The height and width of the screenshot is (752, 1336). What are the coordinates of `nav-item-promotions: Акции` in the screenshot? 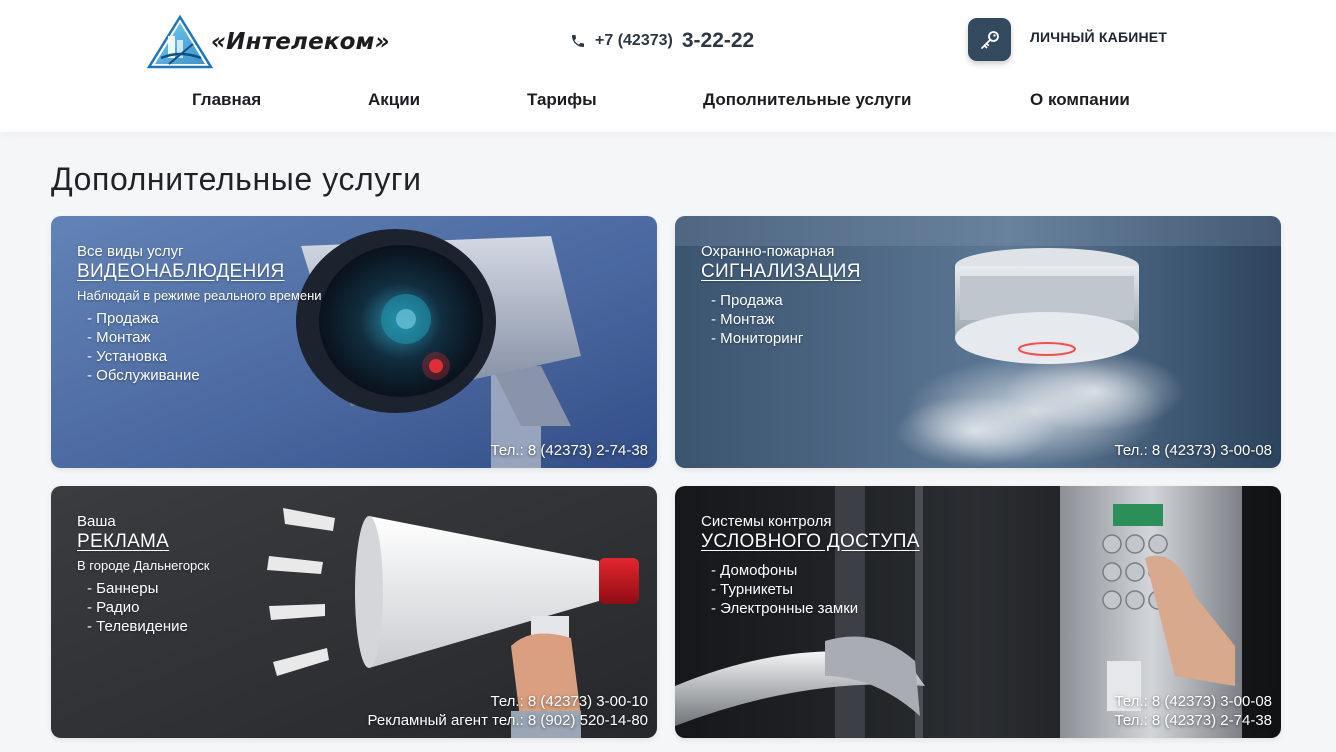 It's located at (394, 100).